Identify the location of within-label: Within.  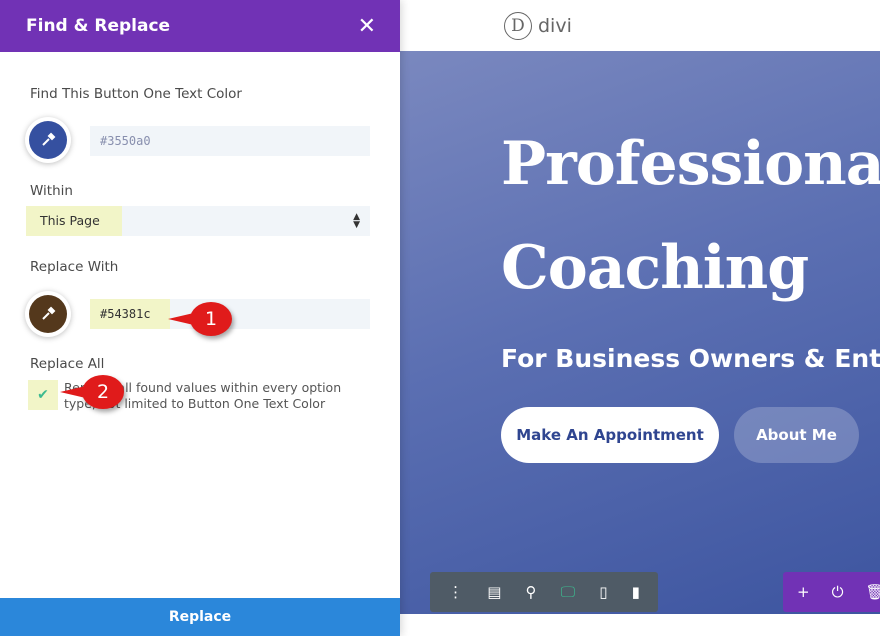
(51, 191).